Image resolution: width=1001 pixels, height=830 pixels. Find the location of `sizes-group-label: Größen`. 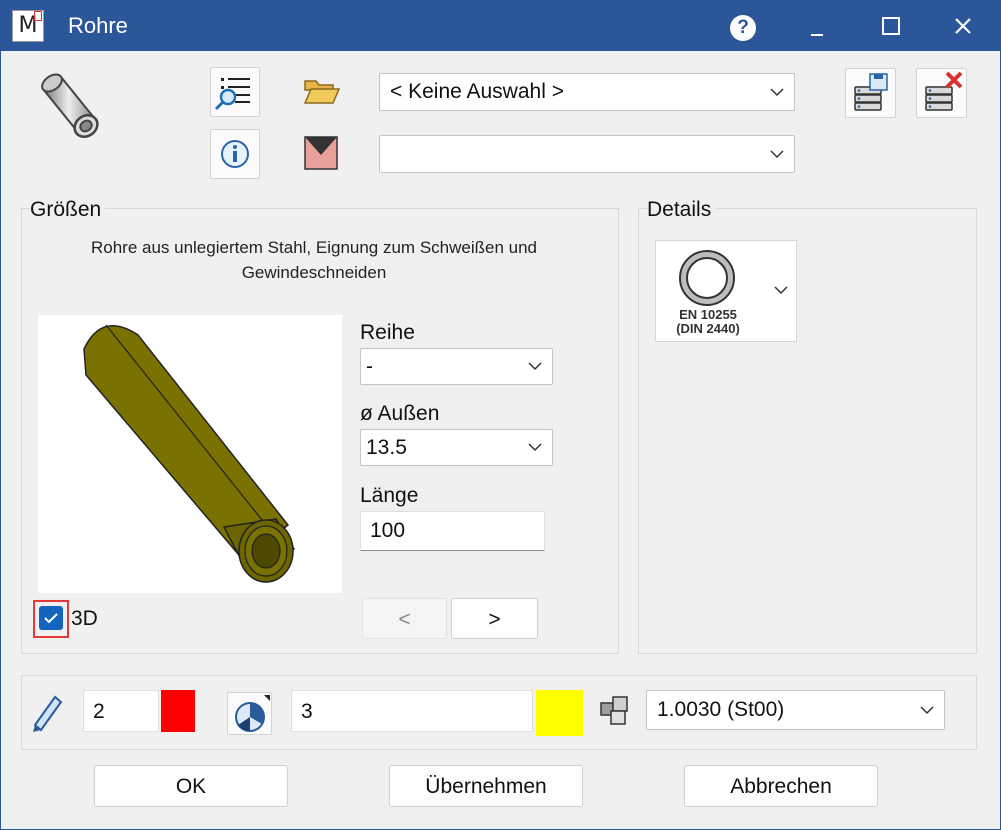

sizes-group-label: Größen is located at coordinates (68, 210).